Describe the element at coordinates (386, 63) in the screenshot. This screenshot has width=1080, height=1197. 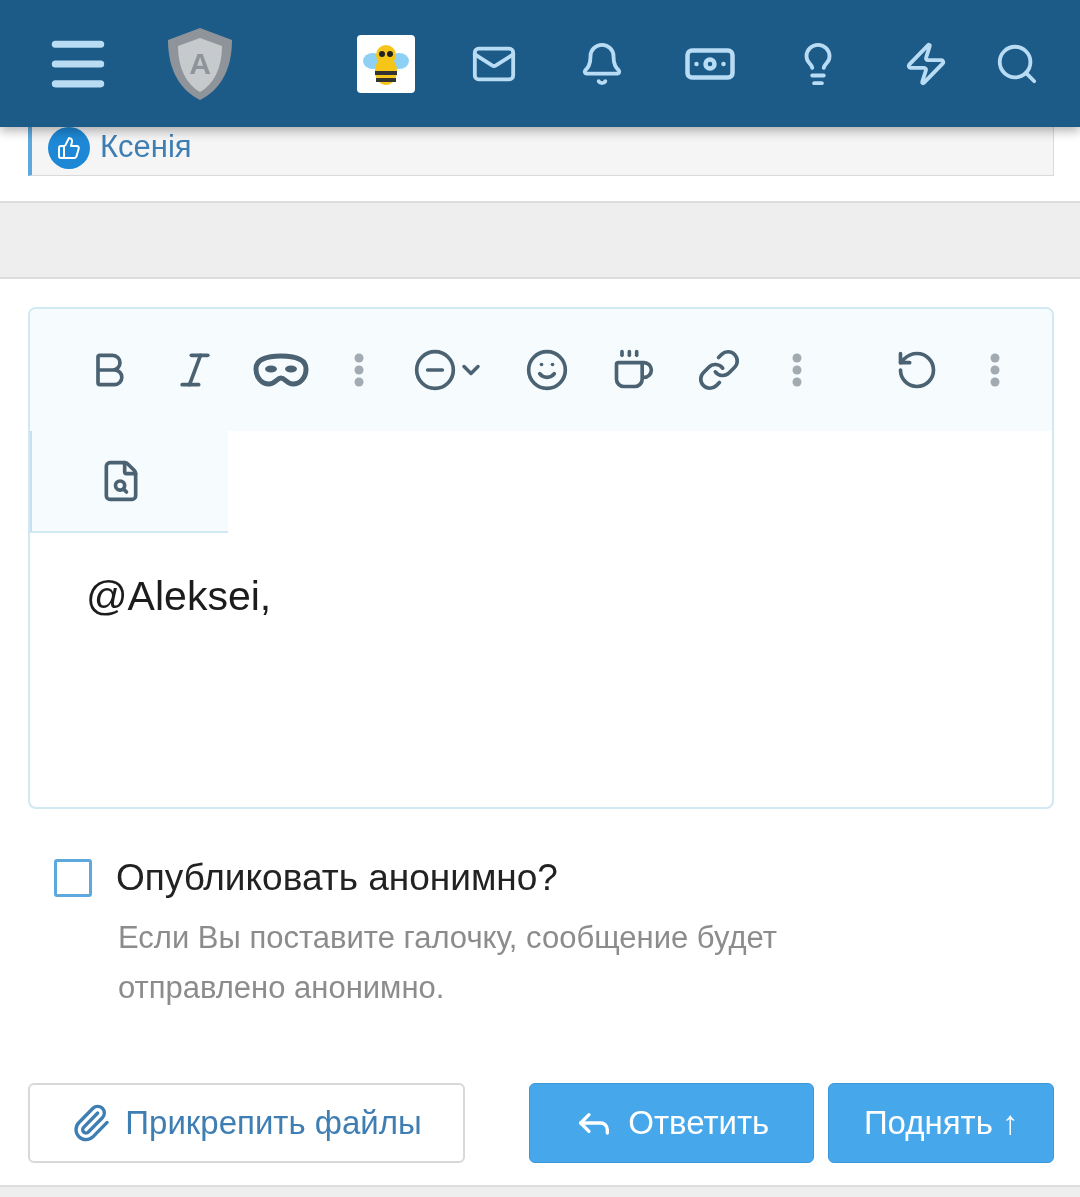
I see `bee-avatar-icon` at that location.